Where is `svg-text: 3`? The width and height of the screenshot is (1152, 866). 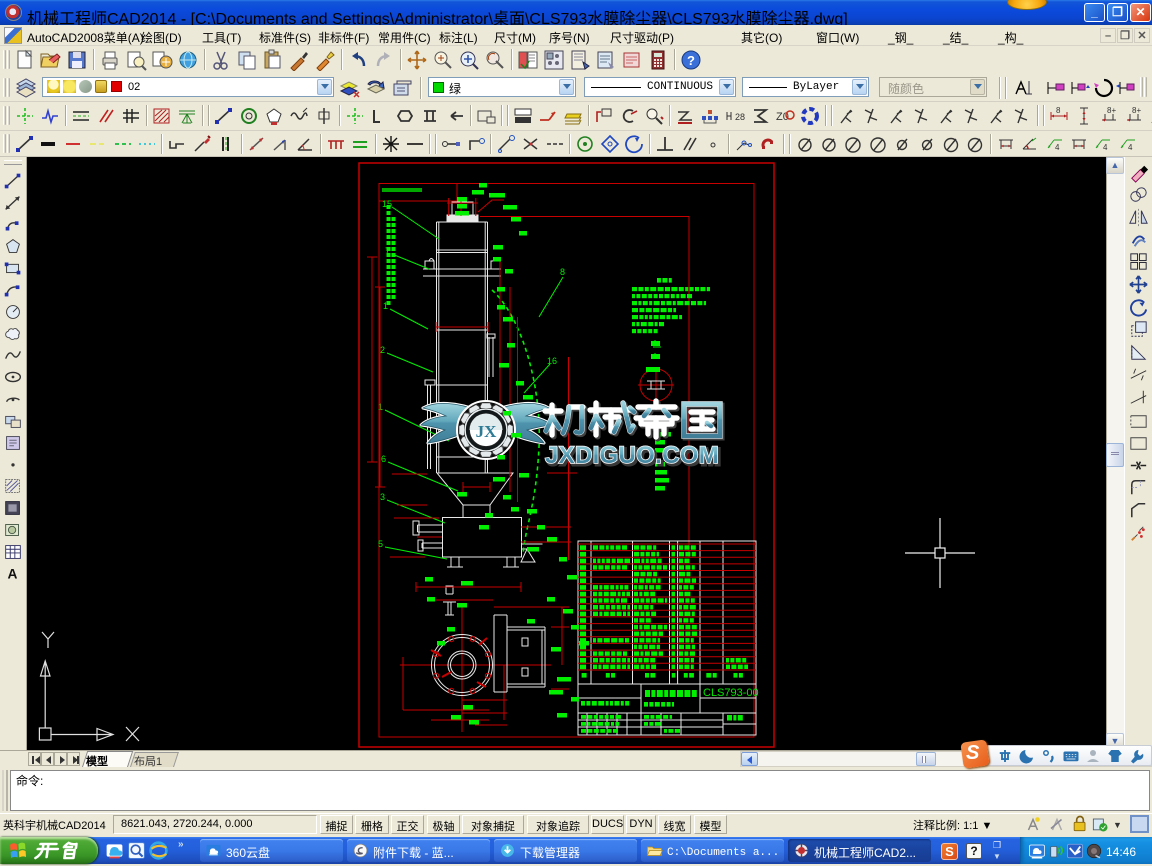
svg-text: 3 is located at coordinates (382, 497).